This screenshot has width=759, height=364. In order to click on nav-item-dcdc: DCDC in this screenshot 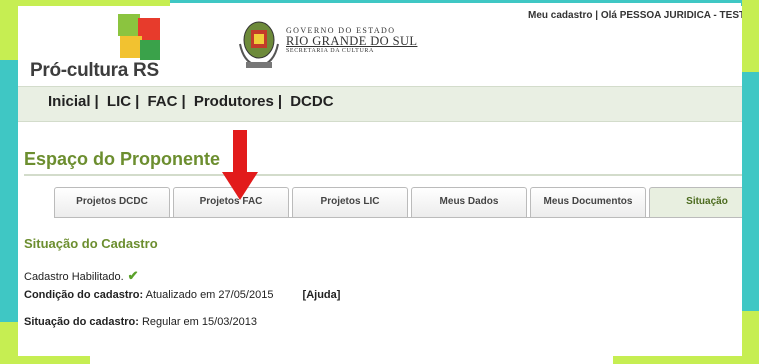, I will do `click(311, 101)`.